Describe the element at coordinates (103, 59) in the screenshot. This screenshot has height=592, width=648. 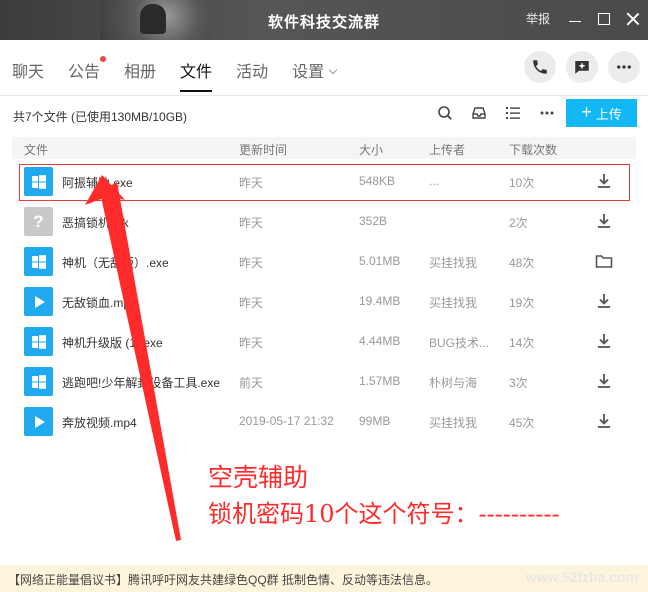
I see `unread-dot` at that location.